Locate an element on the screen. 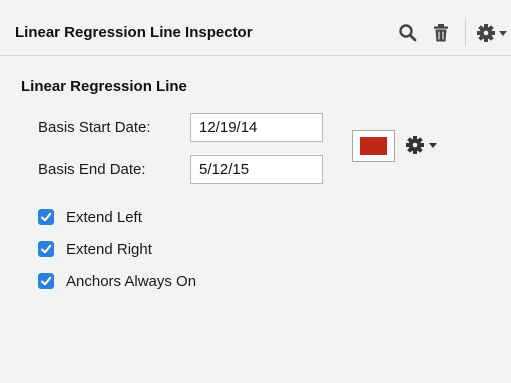  extend-right-checkbox is located at coordinates (46, 249).